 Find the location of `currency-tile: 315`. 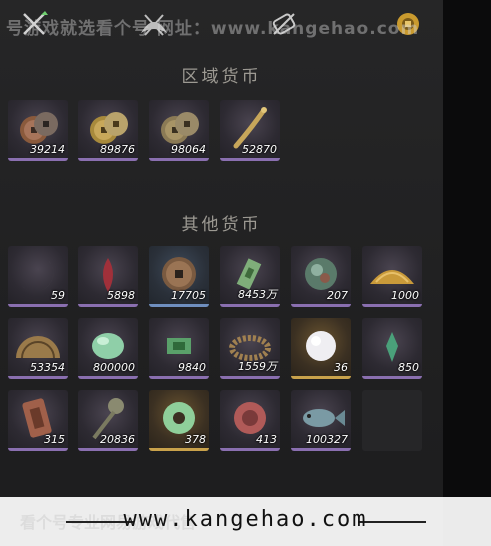

currency-tile: 315 is located at coordinates (38, 420).